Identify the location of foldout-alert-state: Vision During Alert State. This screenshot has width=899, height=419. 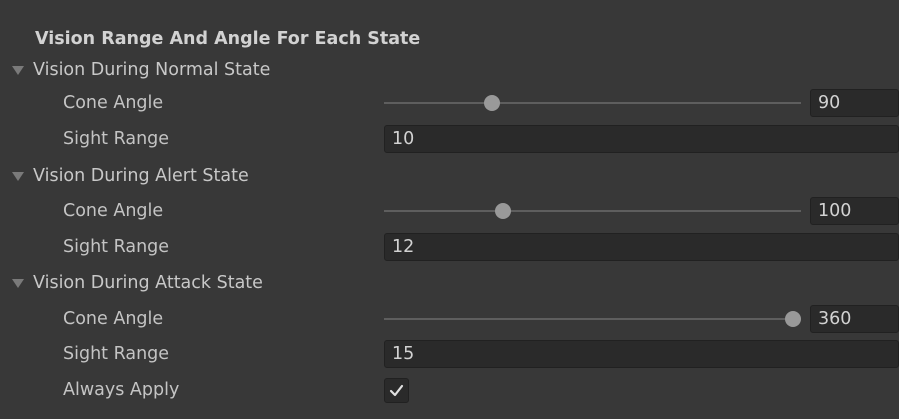
(130, 176).